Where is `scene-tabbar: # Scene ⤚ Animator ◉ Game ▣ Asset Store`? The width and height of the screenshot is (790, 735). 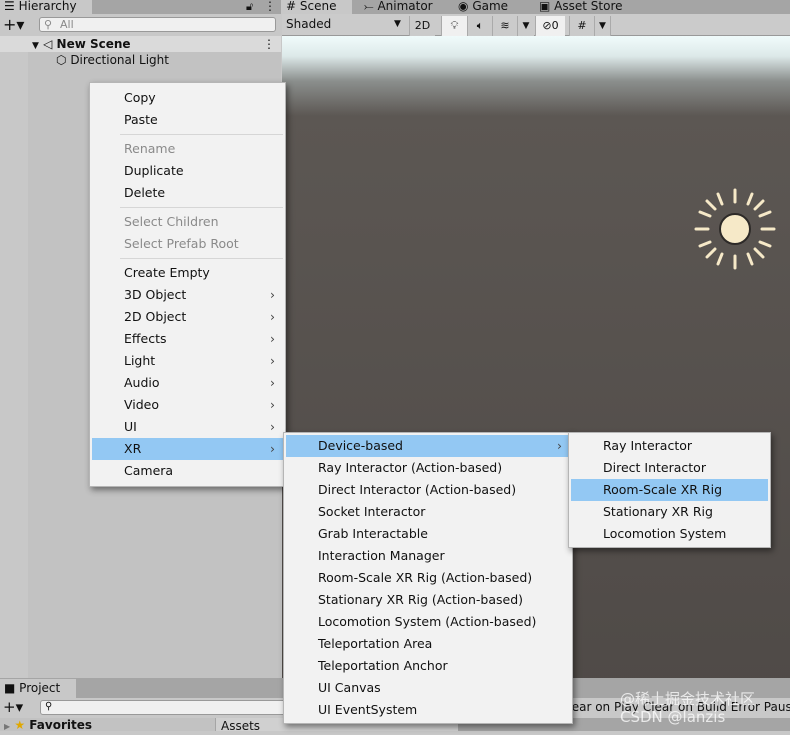
scene-tabbar: # Scene ⤚ Animator ◉ Game ▣ Asset Store is located at coordinates (536, 7).